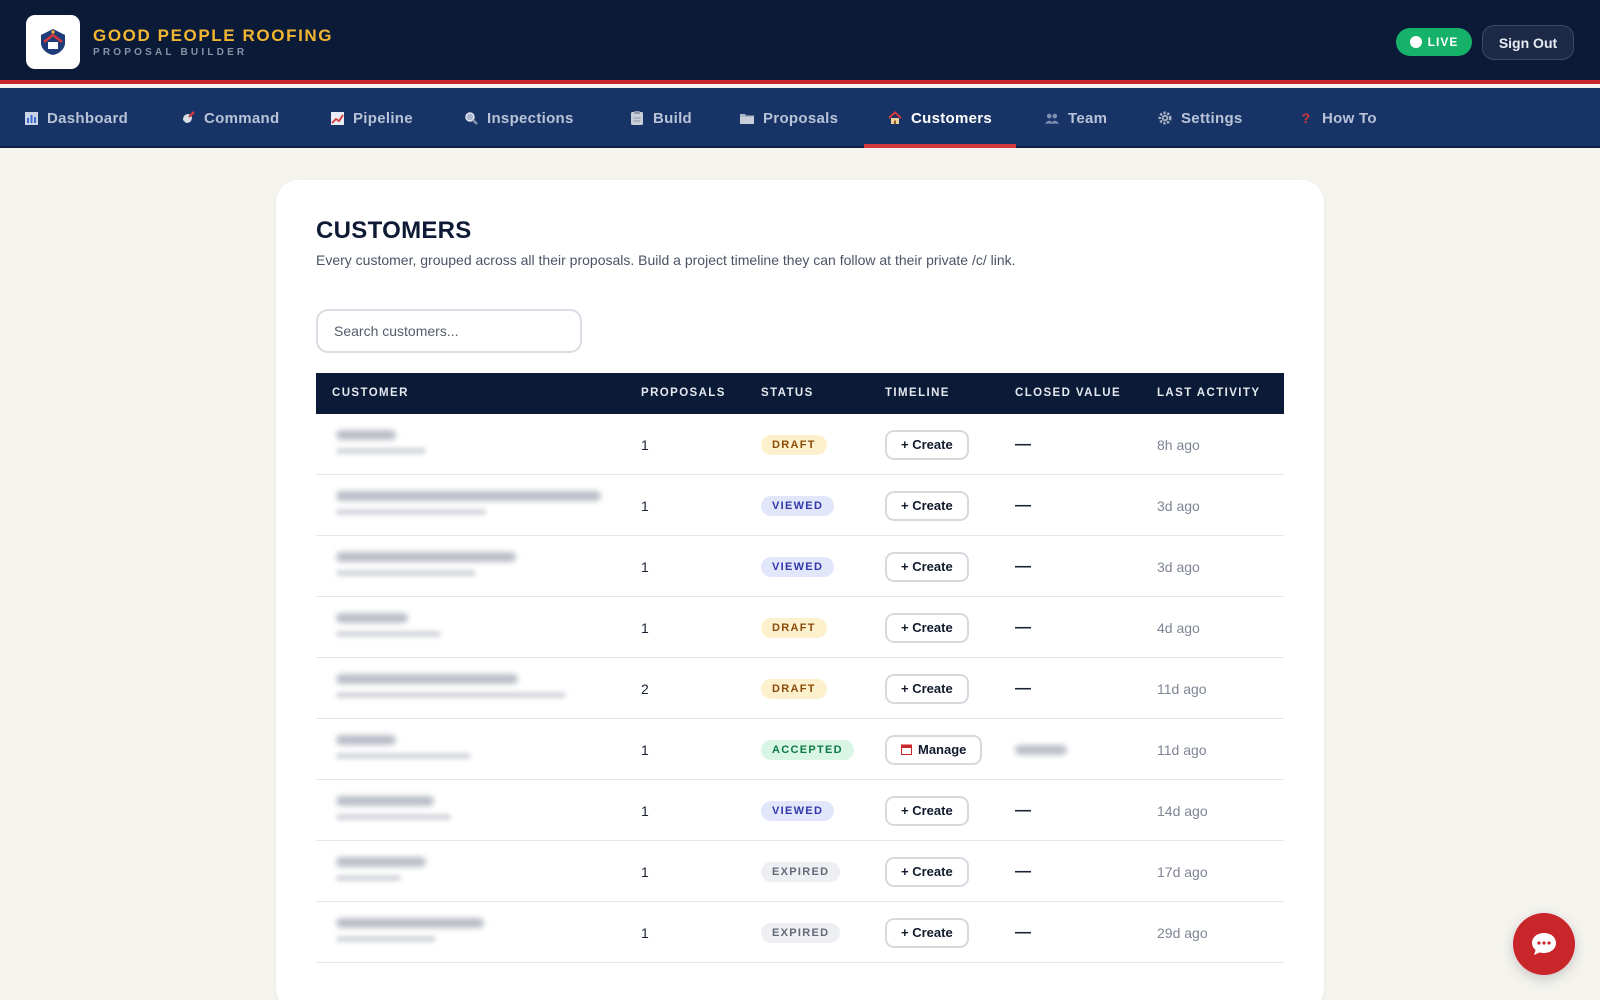 Image resolution: width=1600 pixels, height=1000 pixels. I want to click on table-row: 1 ACCEPTED Manage 11d ago, so click(800, 749).